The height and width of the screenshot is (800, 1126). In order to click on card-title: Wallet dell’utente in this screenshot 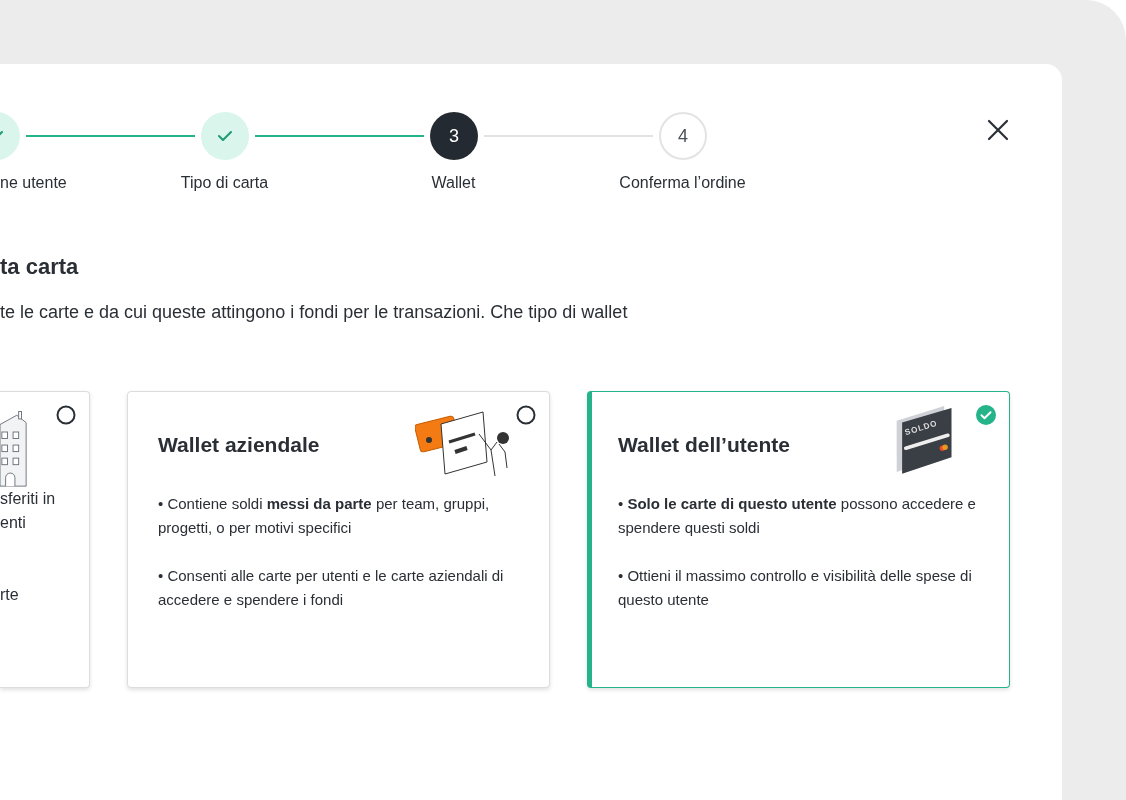, I will do `click(704, 445)`.